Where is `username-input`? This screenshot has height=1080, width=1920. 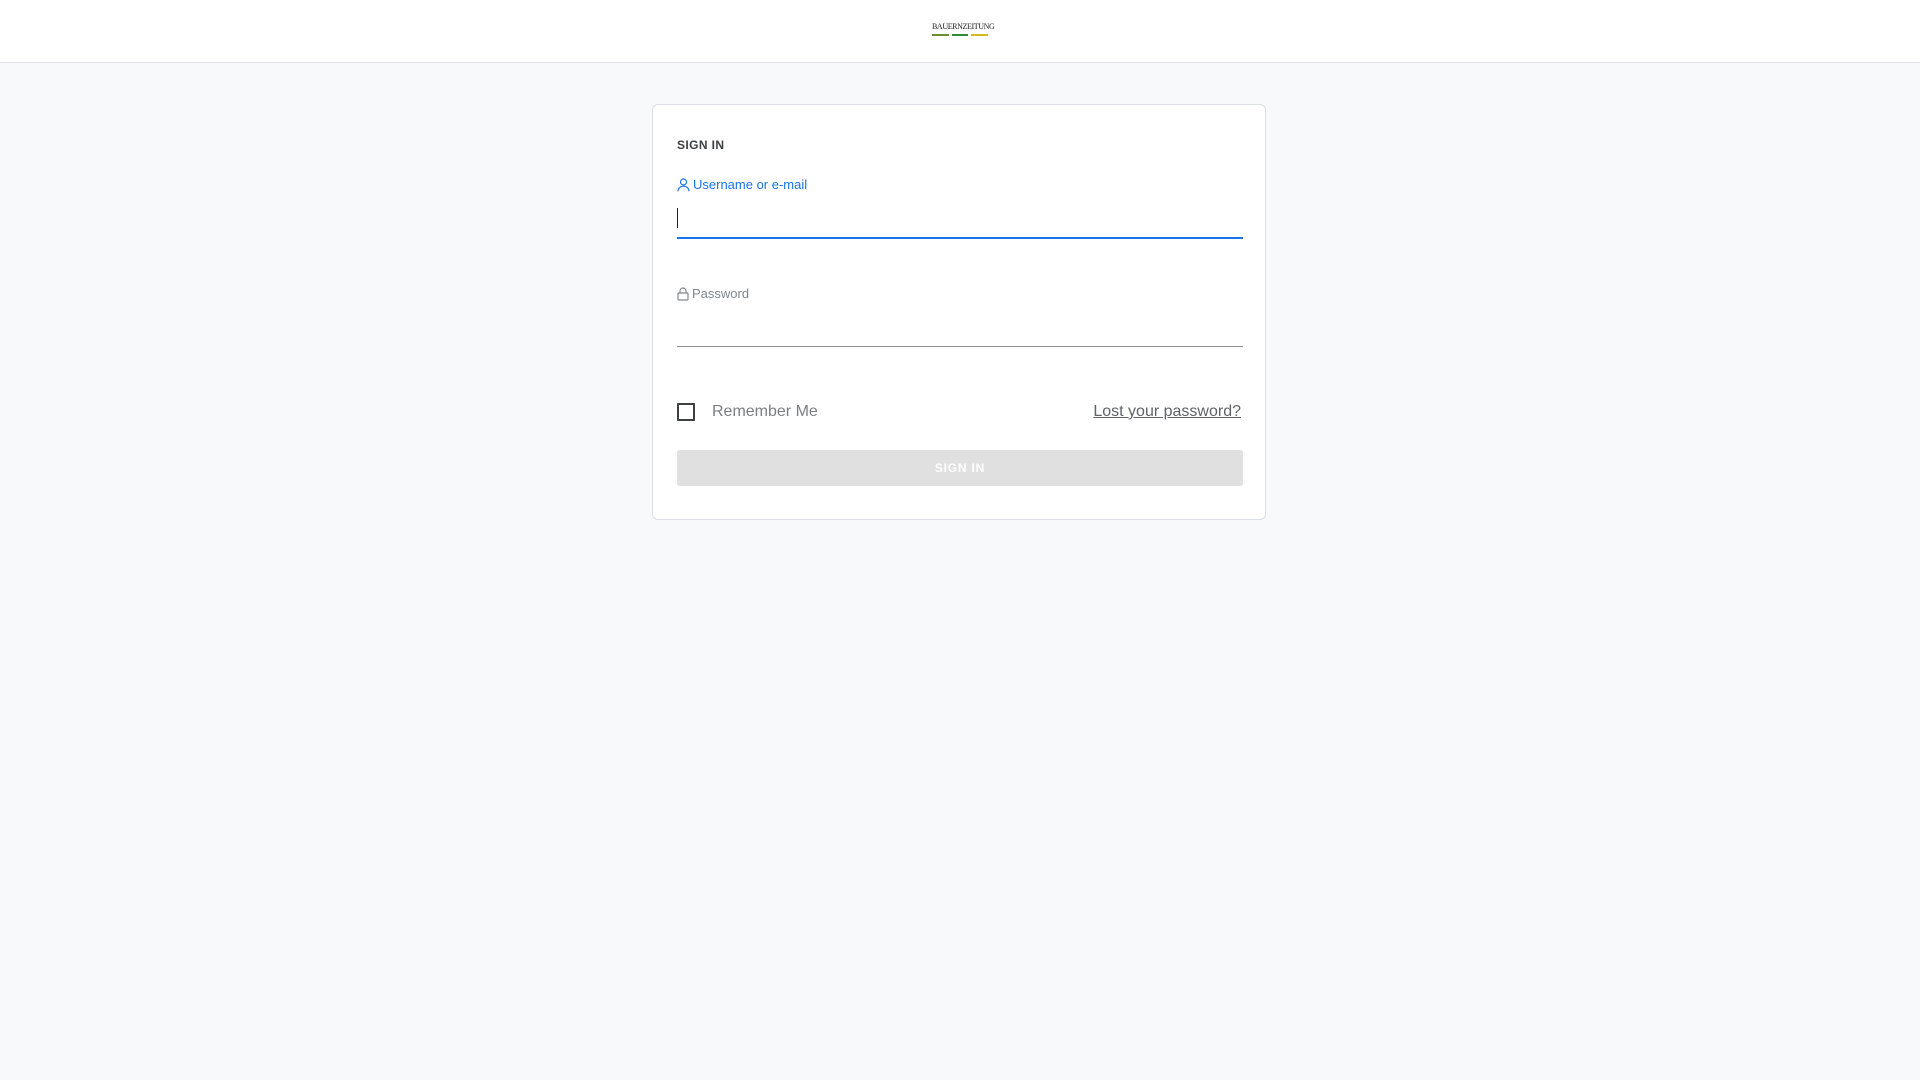
username-input is located at coordinates (960, 221).